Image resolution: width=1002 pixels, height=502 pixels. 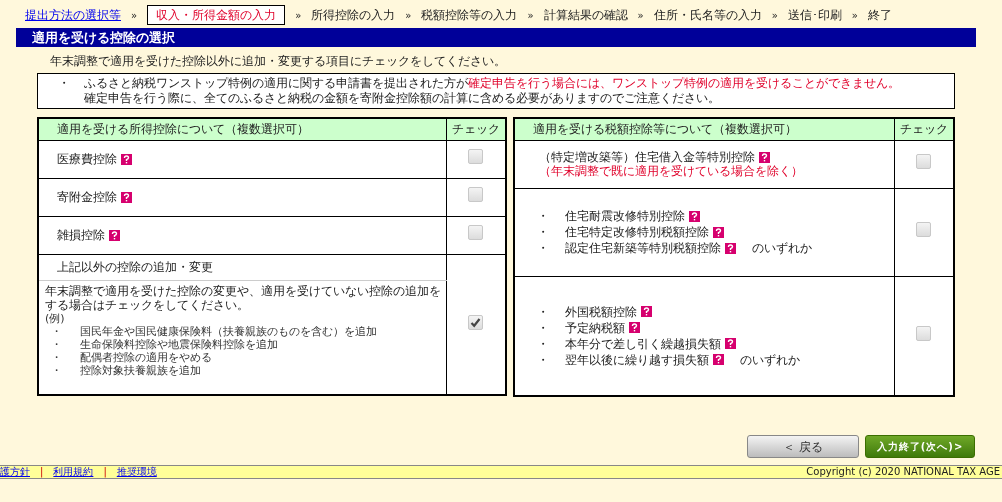 I want to click on credit-label: 認定住宅新築等特別税額控除, so click(x=643, y=248).